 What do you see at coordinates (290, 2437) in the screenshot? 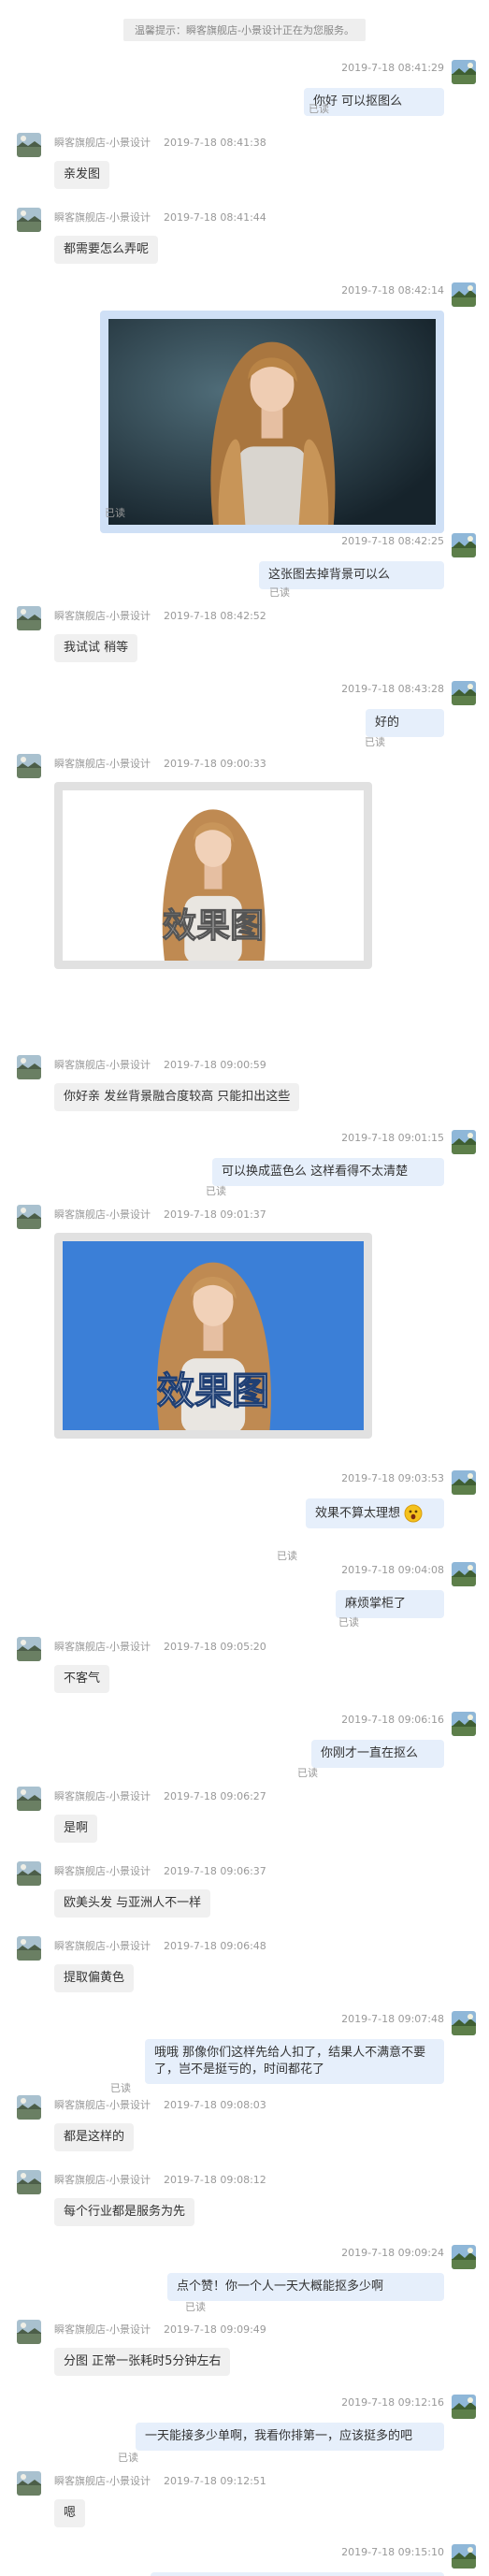
I see `message-bubble: 一天能接多少单啊，我看你排第一，应该挺多的吧` at bounding box center [290, 2437].